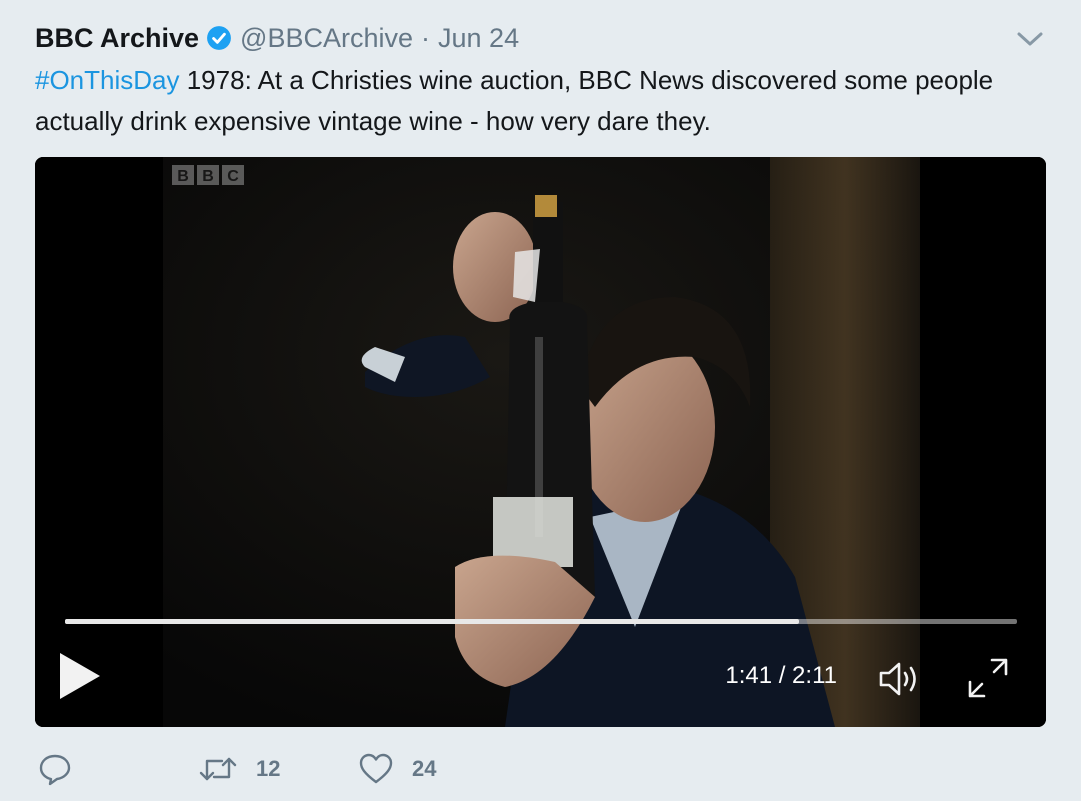  I want to click on reply-icon, so click(55, 770).